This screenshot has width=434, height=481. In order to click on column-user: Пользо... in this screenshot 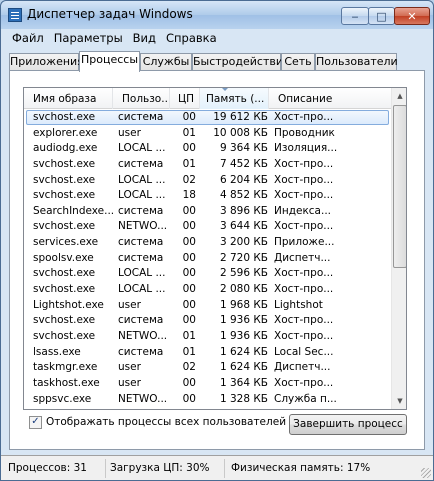, I will do `click(141, 98)`.